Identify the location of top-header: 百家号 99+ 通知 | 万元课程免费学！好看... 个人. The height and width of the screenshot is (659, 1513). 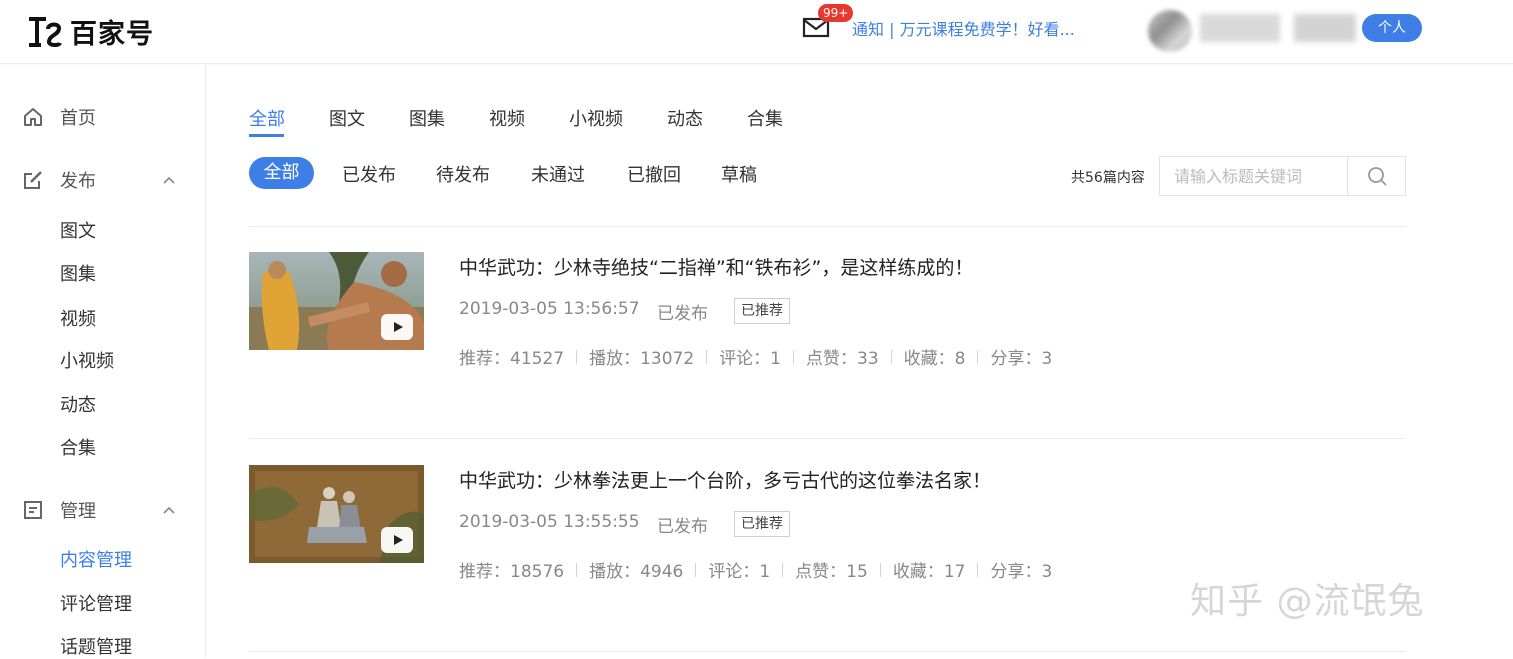
(756, 32).